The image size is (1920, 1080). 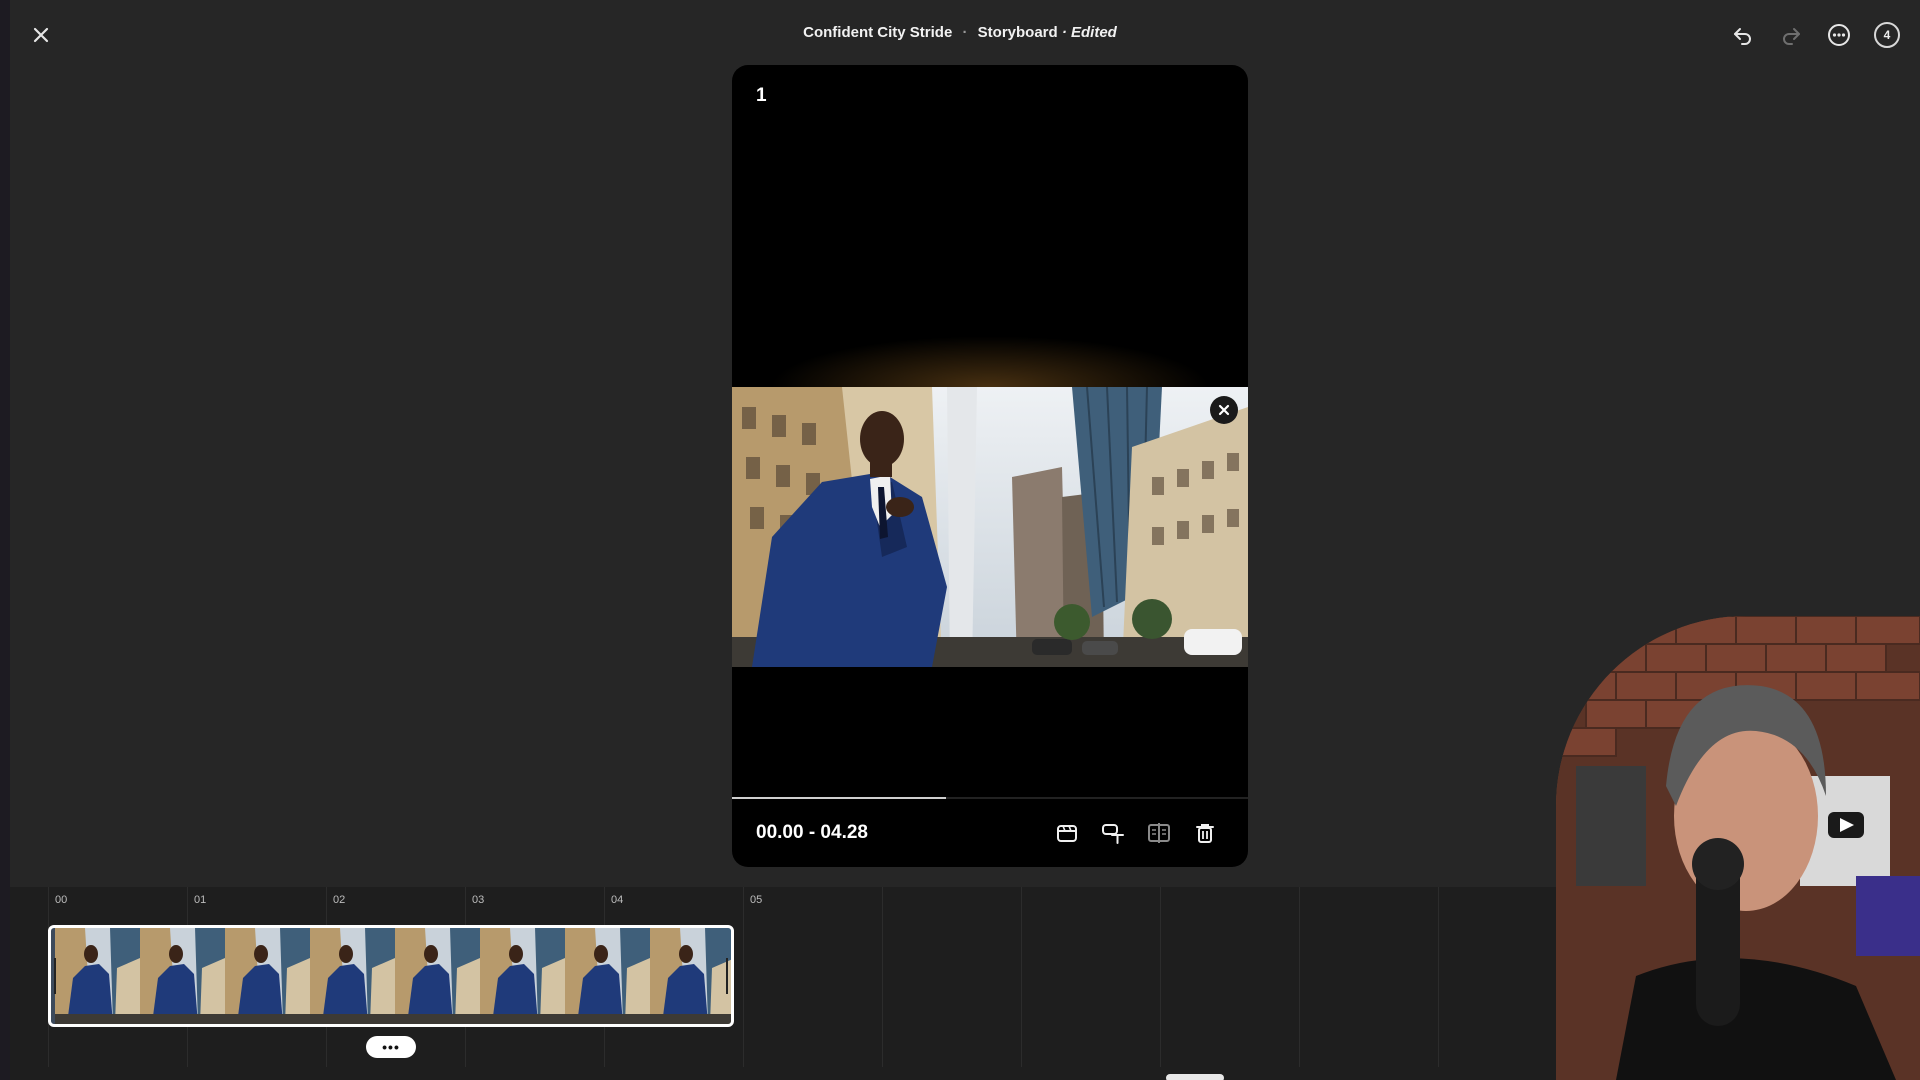 I want to click on close-icon, so click(x=1224, y=410).